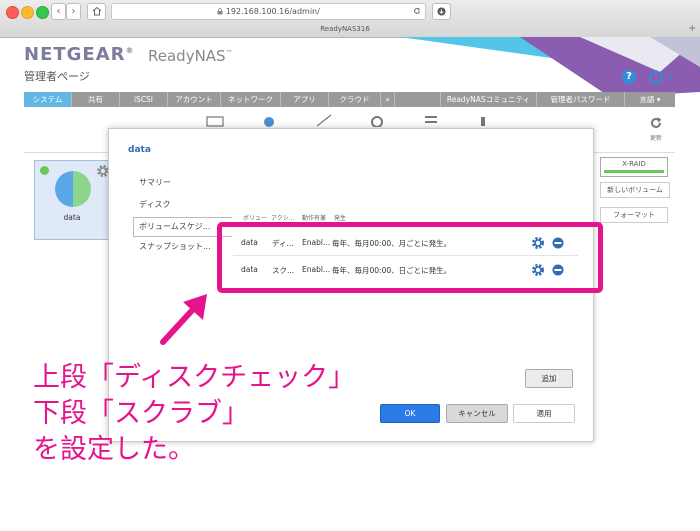 The width and height of the screenshot is (700, 531). Describe the element at coordinates (661, 77) in the screenshot. I see `power-icon` at that location.